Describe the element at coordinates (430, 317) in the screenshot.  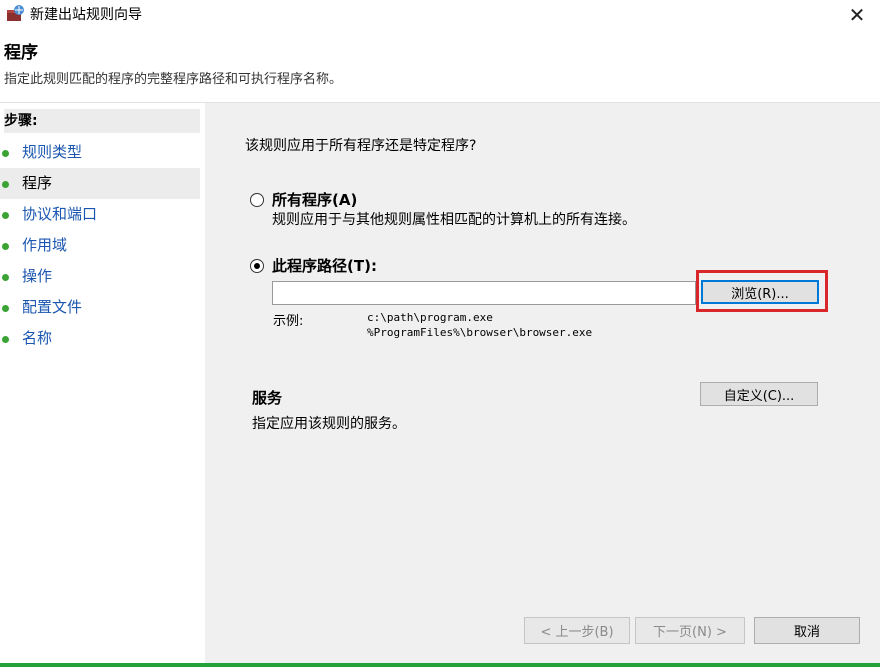
I see `example-path-1: c:\path\program.exe` at that location.